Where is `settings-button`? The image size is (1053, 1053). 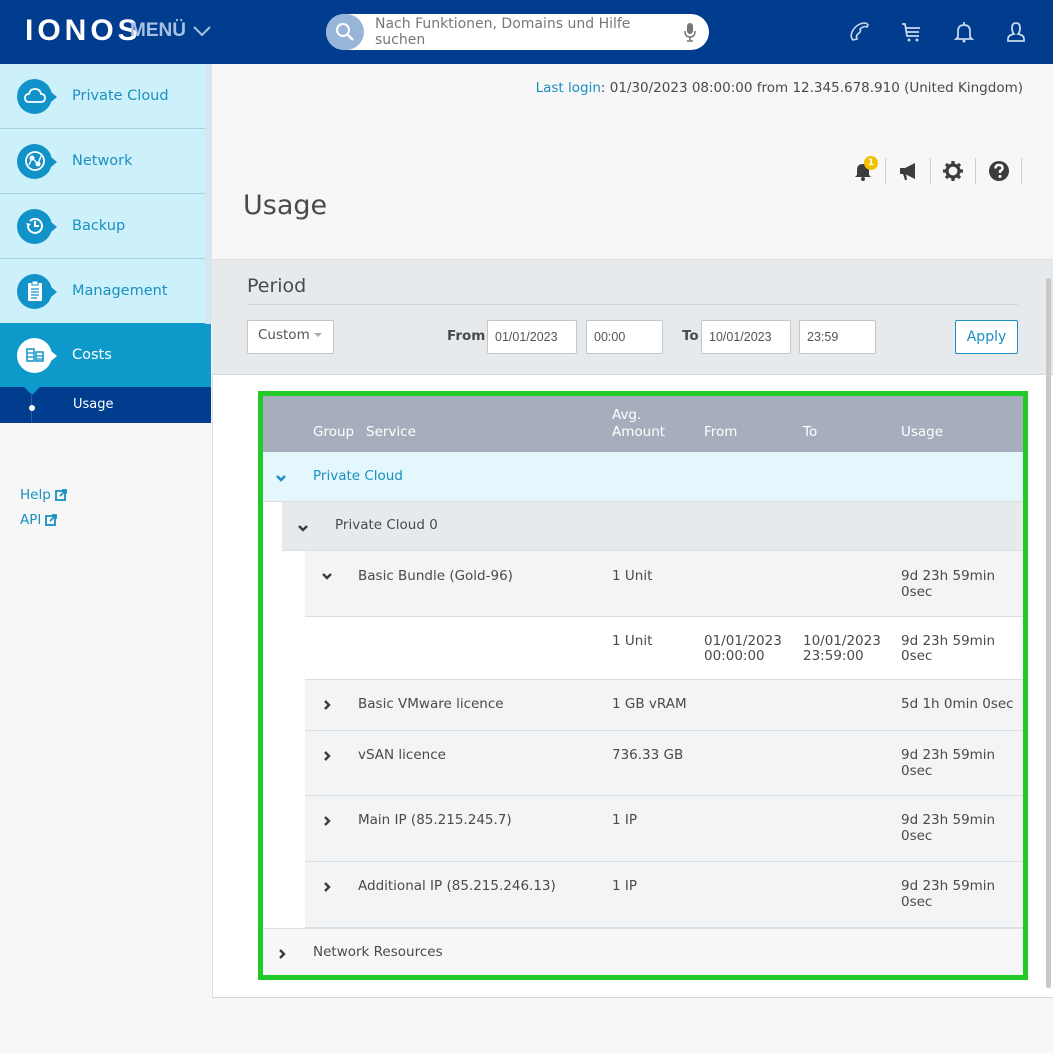
settings-button is located at coordinates (953, 171).